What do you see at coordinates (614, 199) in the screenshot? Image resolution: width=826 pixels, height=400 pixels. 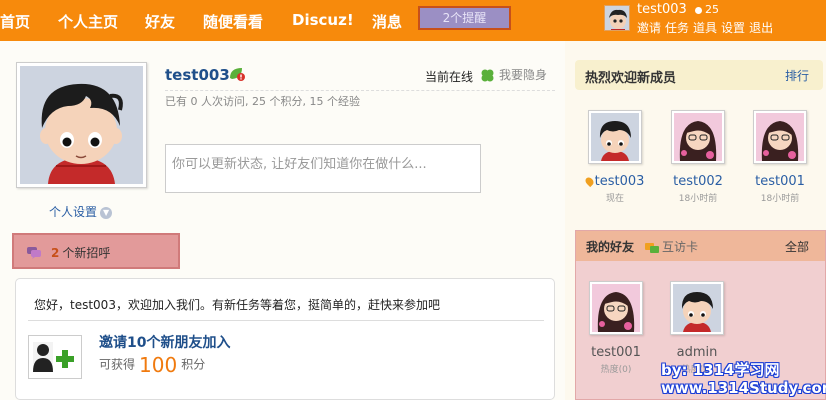 I see `member-time: 现在` at bounding box center [614, 199].